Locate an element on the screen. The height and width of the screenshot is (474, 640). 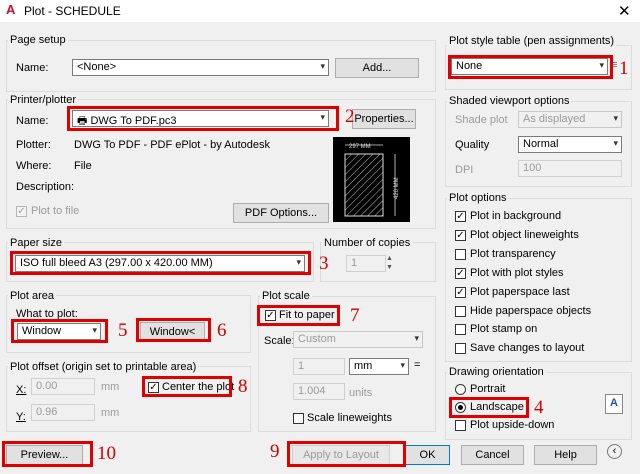
scale-lineweights-label: Scale lineweights is located at coordinates (349, 418).